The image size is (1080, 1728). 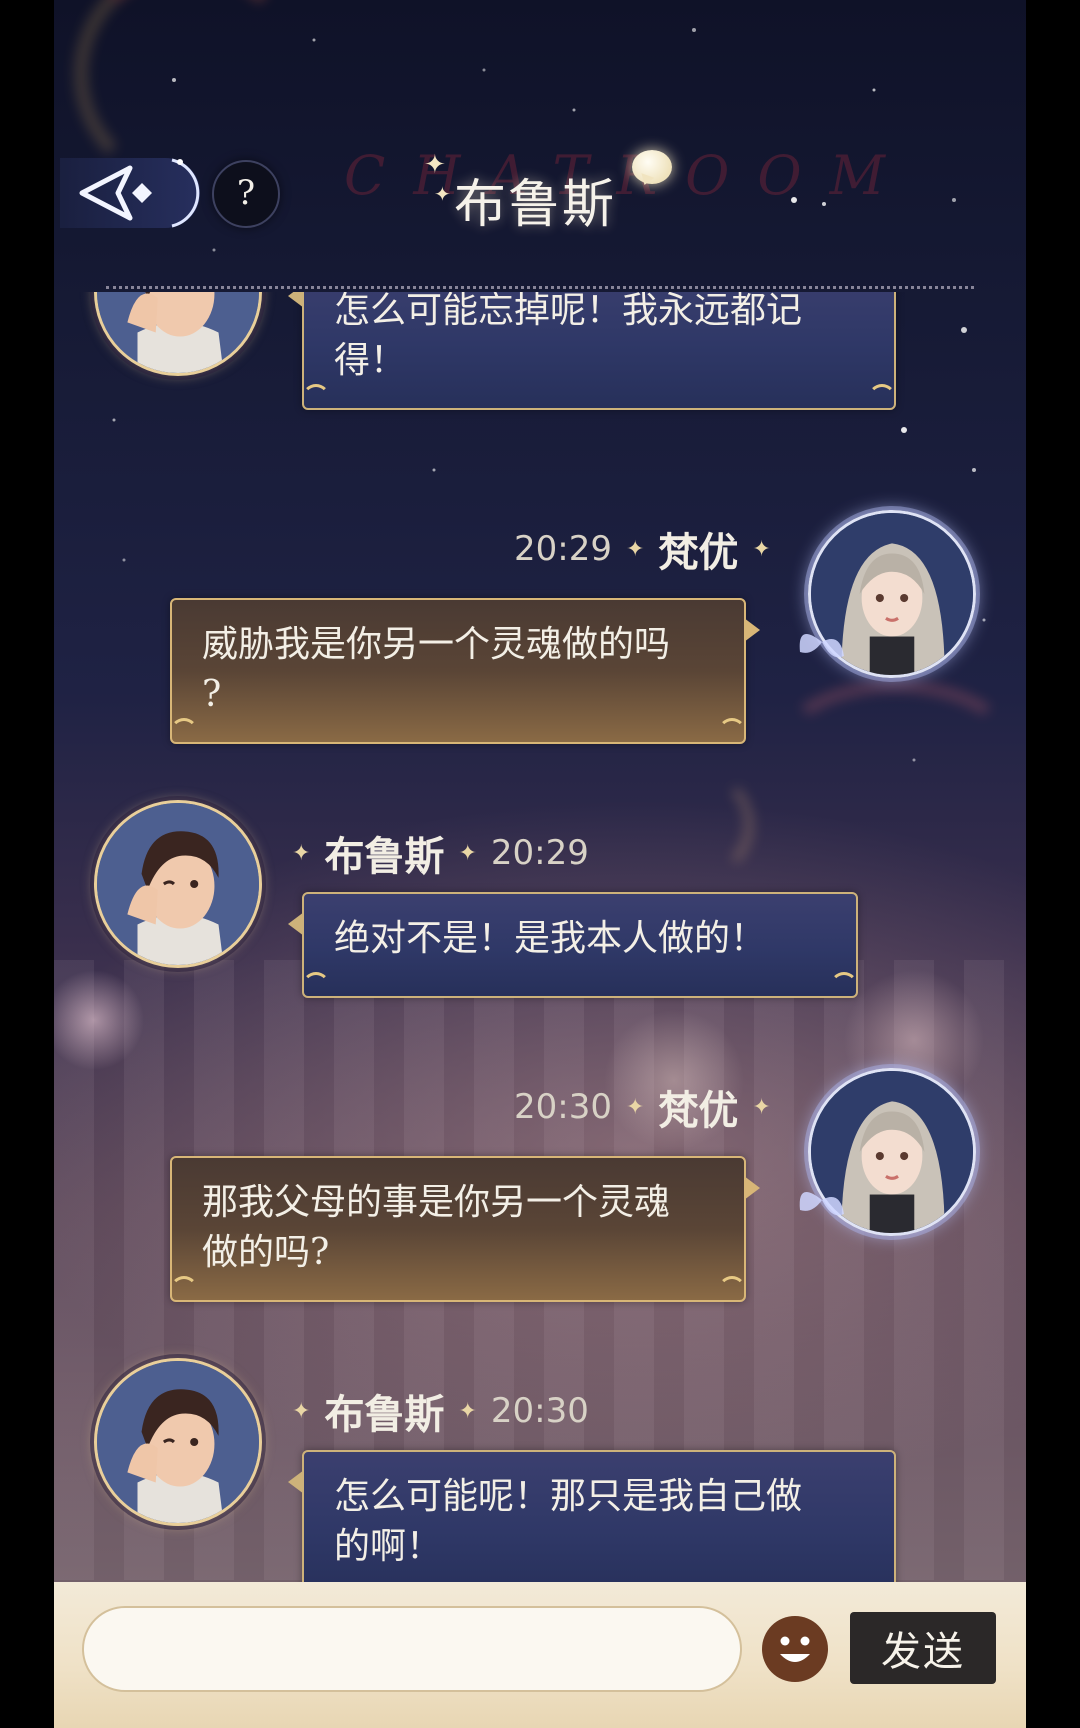 What do you see at coordinates (436, 644) in the screenshot?
I see `message-text-line: 威胁我是你另一个灵魂做的吗` at bounding box center [436, 644].